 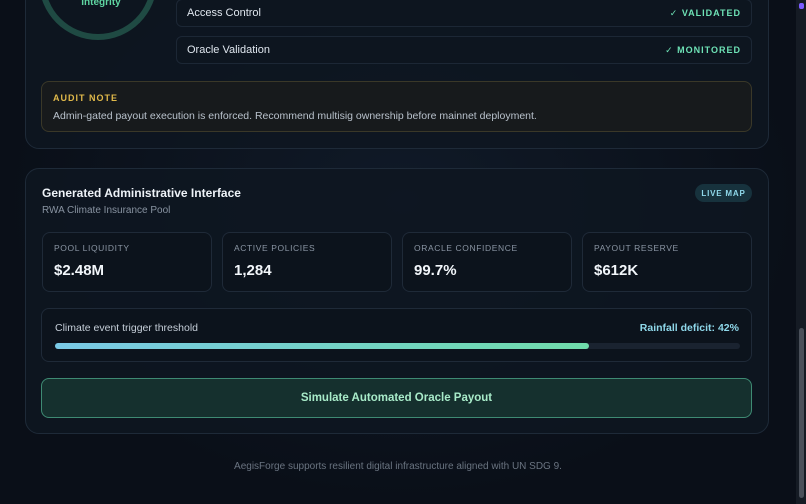 What do you see at coordinates (224, 13) in the screenshot?
I see `check-name: Access Control` at bounding box center [224, 13].